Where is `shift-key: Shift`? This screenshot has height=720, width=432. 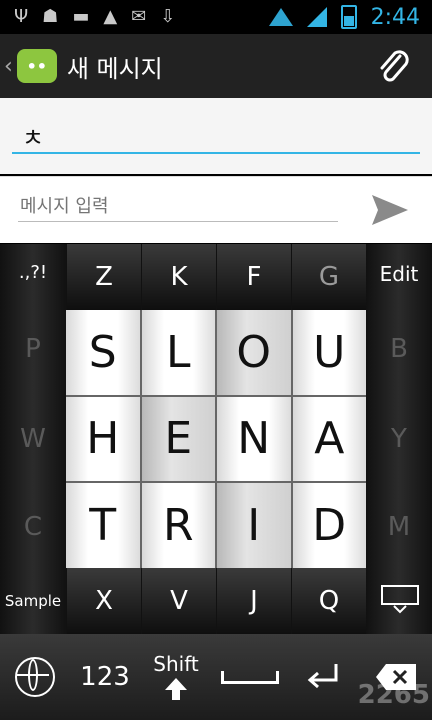
shift-key: Shift is located at coordinates (176, 677).